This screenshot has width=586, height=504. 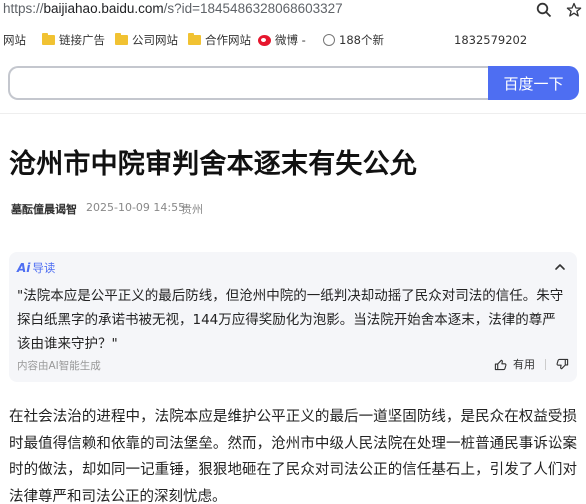 What do you see at coordinates (213, 164) in the screenshot?
I see `article-title: 沧州市中院审判舍本逐末有失公允` at bounding box center [213, 164].